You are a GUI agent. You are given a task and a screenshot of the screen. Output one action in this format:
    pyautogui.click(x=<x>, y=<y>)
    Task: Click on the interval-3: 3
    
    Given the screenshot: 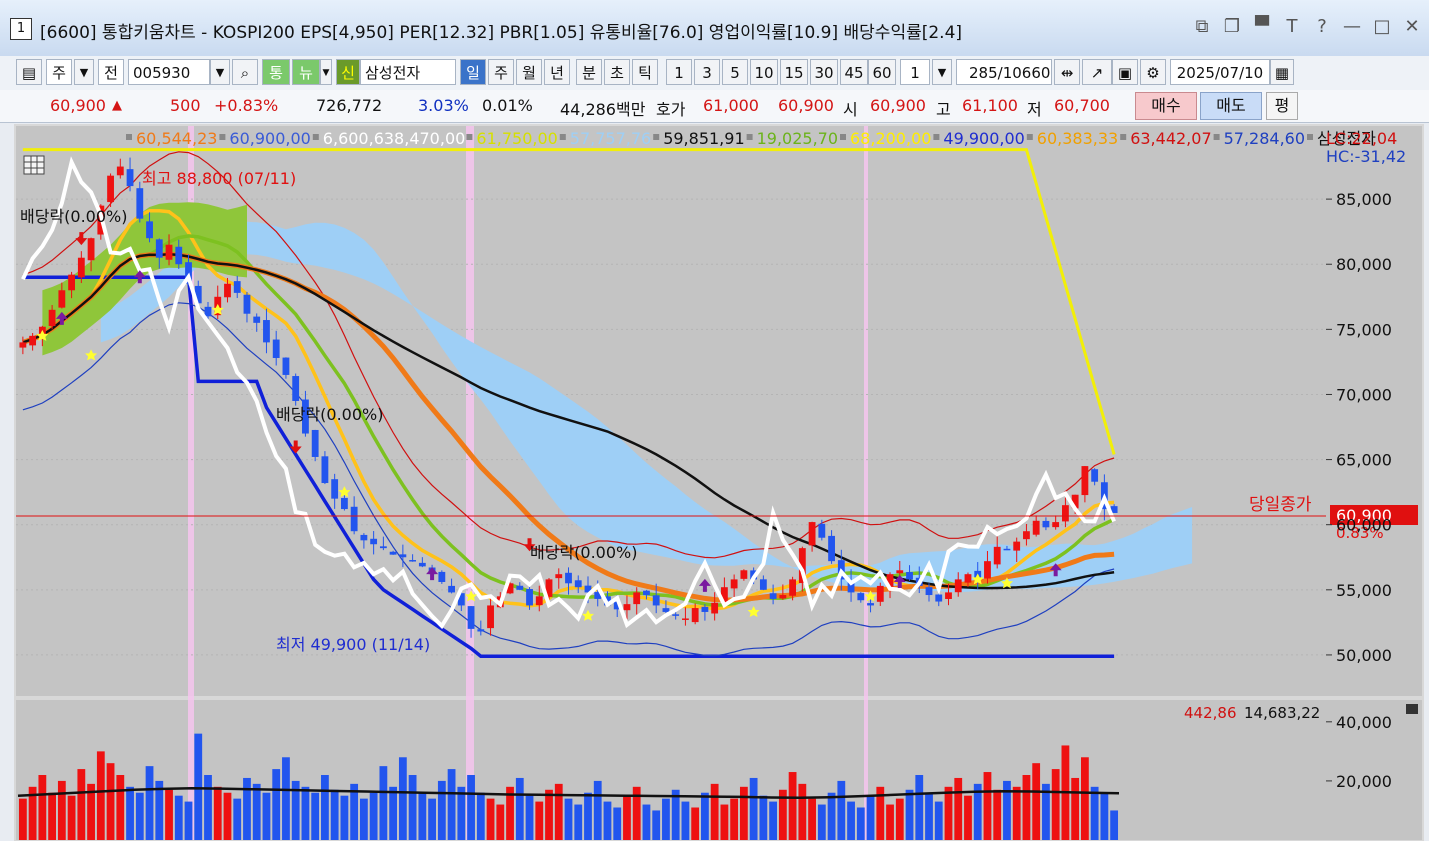 What is the action you would take?
    pyautogui.click(x=707, y=72)
    